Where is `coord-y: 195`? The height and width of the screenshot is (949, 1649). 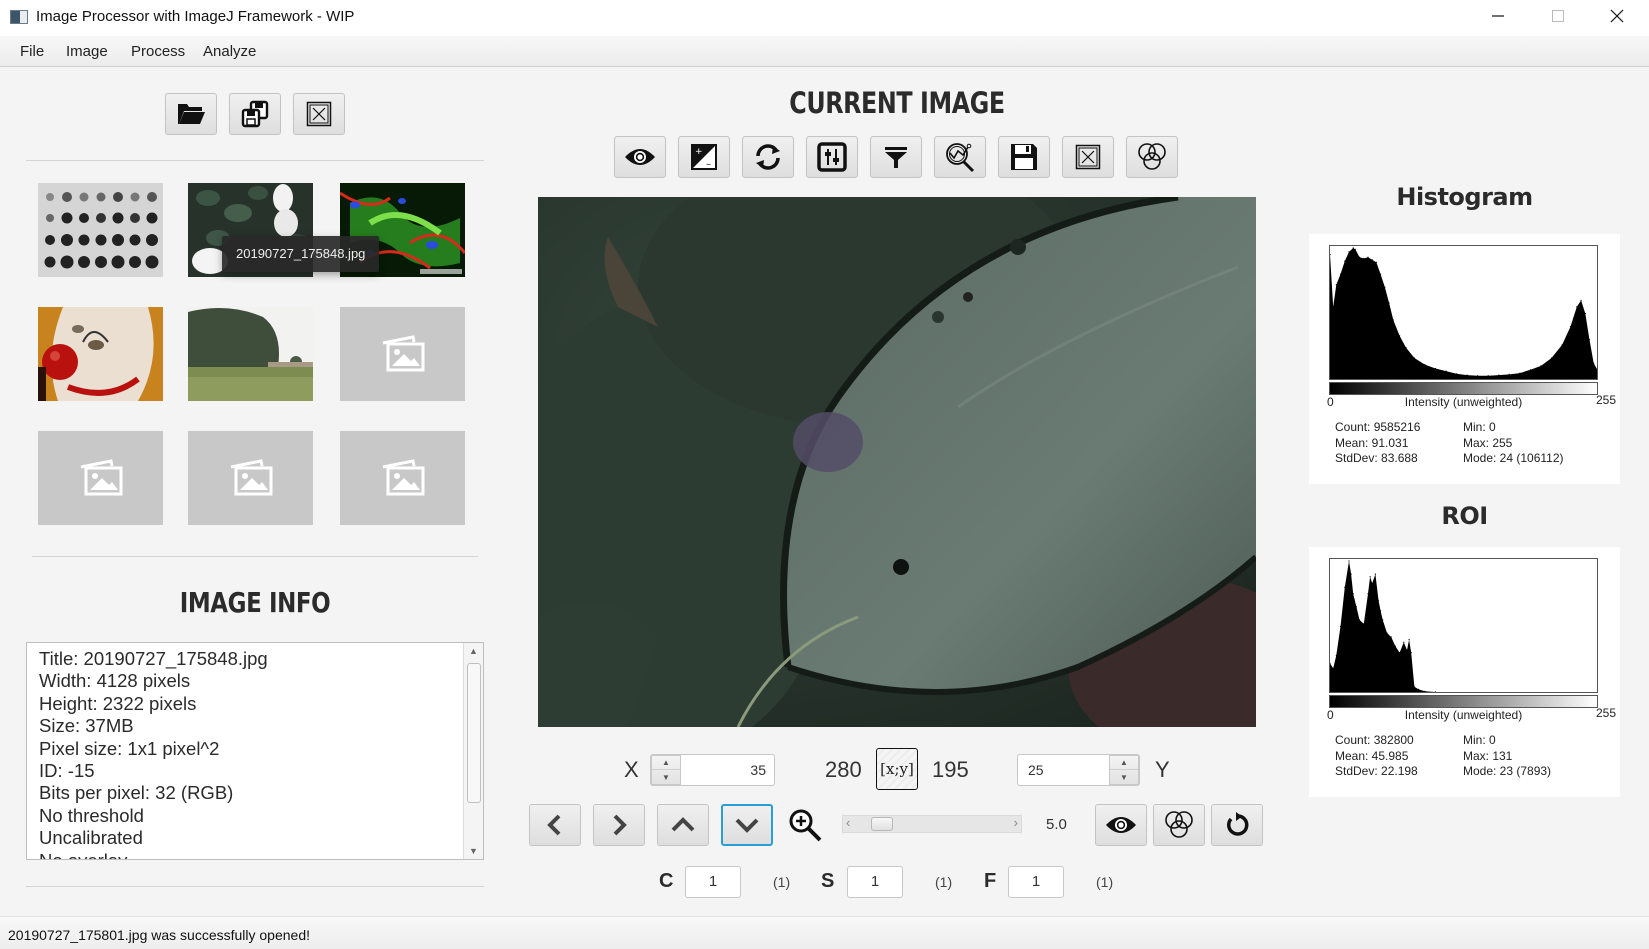
coord-y: 195 is located at coordinates (950, 769).